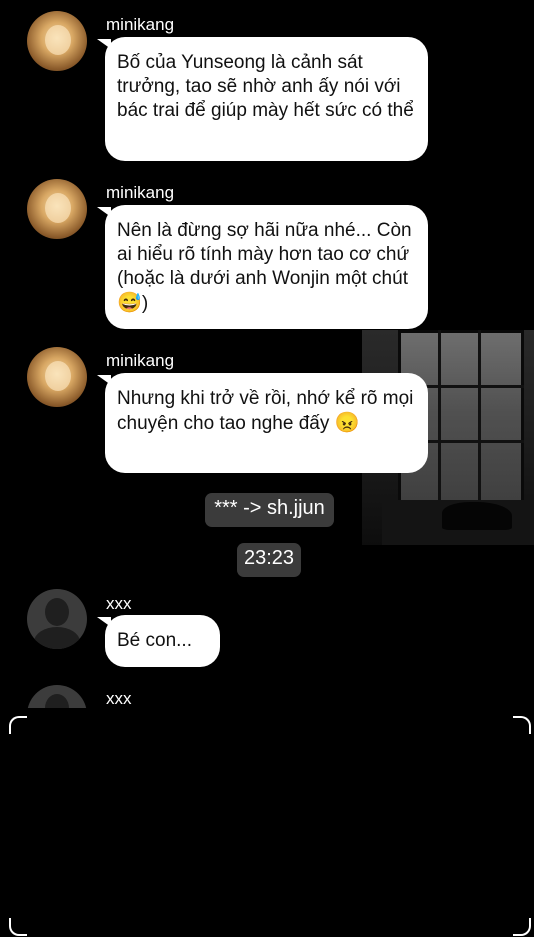 The width and height of the screenshot is (534, 937). Describe the element at coordinates (267, 694) in the screenshot. I see `partial-message: xxx` at that location.